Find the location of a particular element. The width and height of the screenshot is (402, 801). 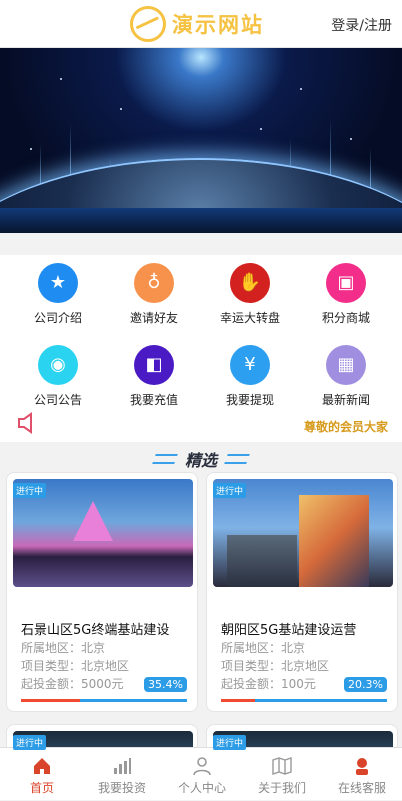

menu-item-latest-news: ▦ 最新新闻 is located at coordinates (346, 373).